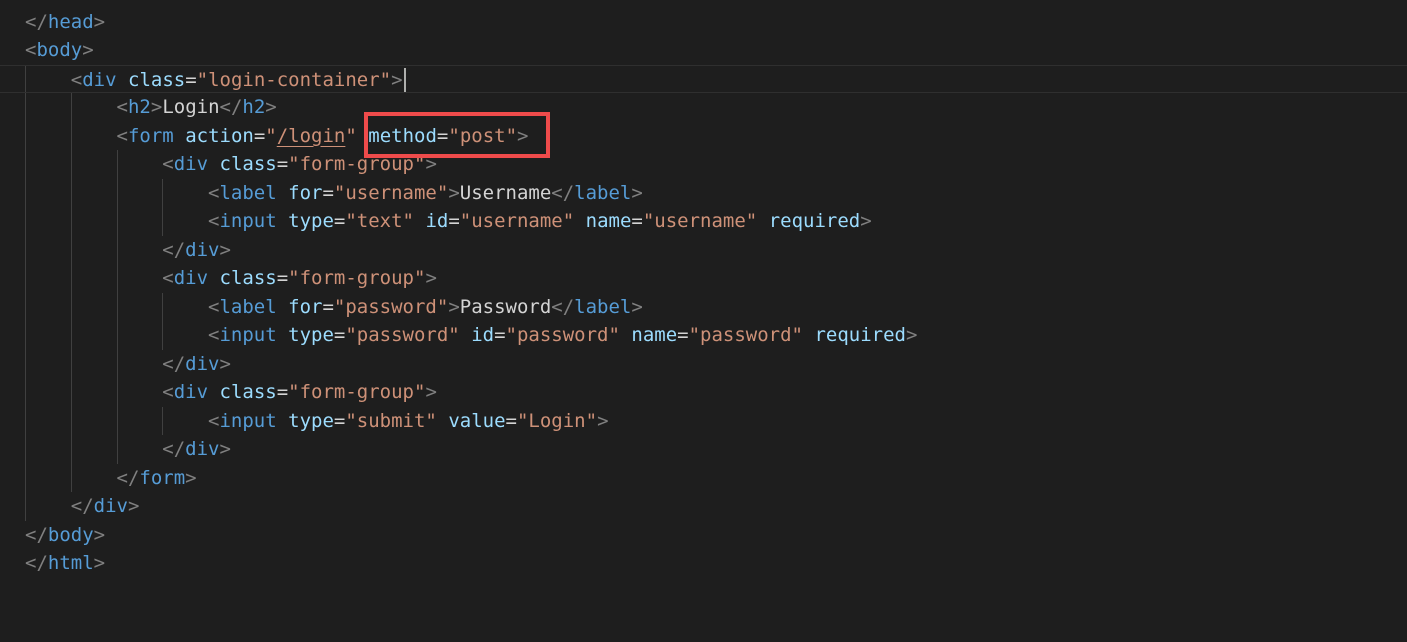 The image size is (1407, 642). Describe the element at coordinates (703, 22) in the screenshot. I see `code-line: </head>` at that location.